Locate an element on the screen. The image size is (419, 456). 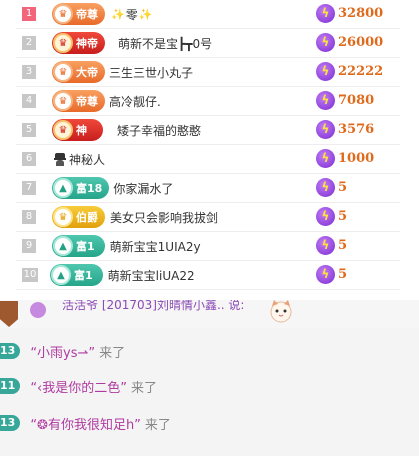
chat-partial-line: 活活爷 [201703]刘晴情小鑫.. 说: is located at coordinates (209, 314).